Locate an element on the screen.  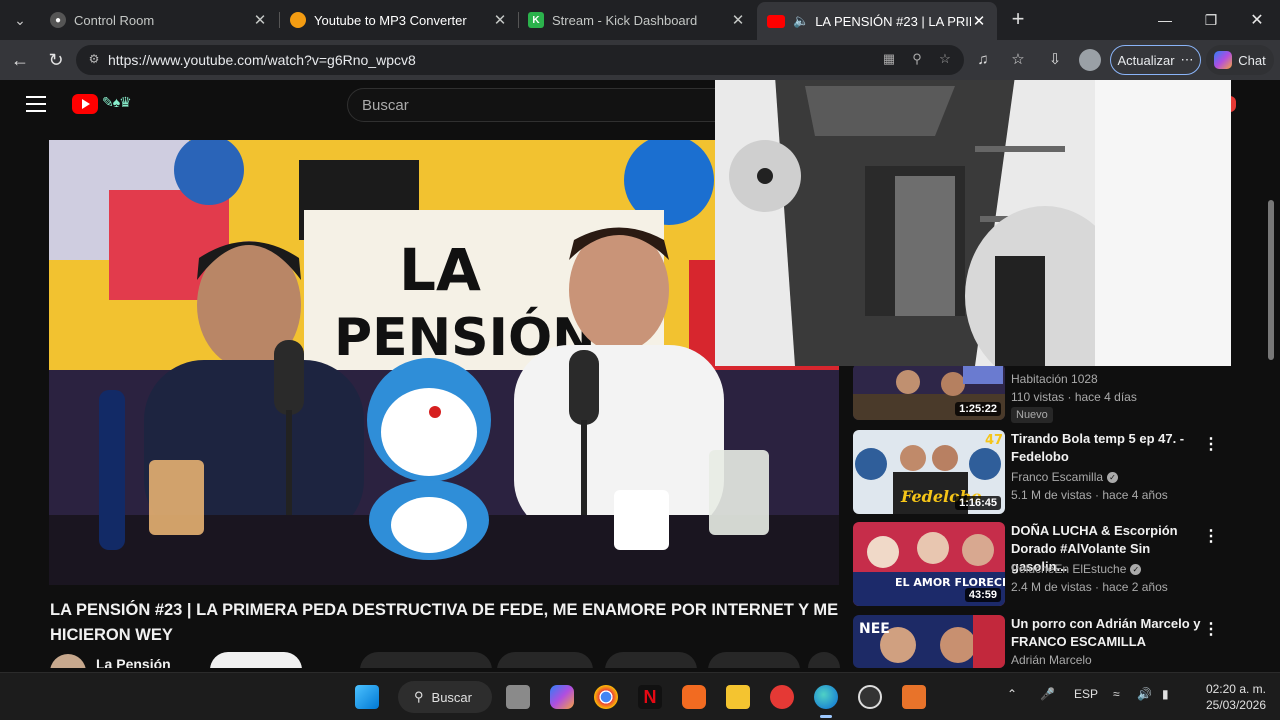
recommendation-channel: Adrián Marcelo is located at coordinates (1051, 660).